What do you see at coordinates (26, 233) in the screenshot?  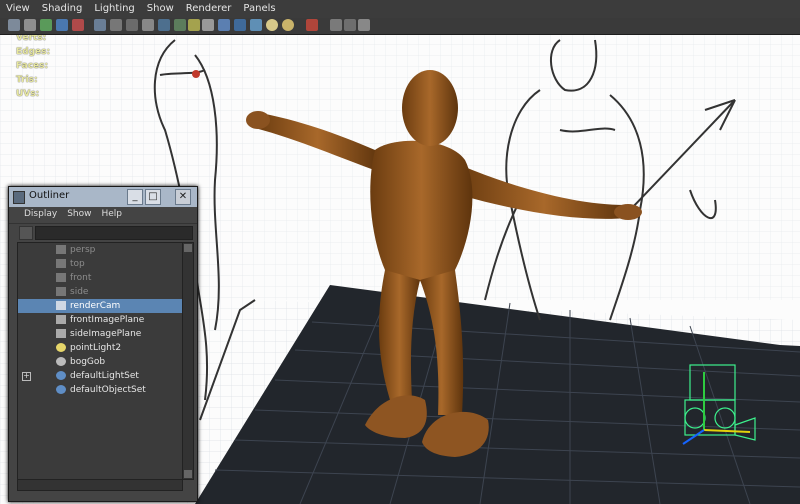 I see `search-icon` at bounding box center [26, 233].